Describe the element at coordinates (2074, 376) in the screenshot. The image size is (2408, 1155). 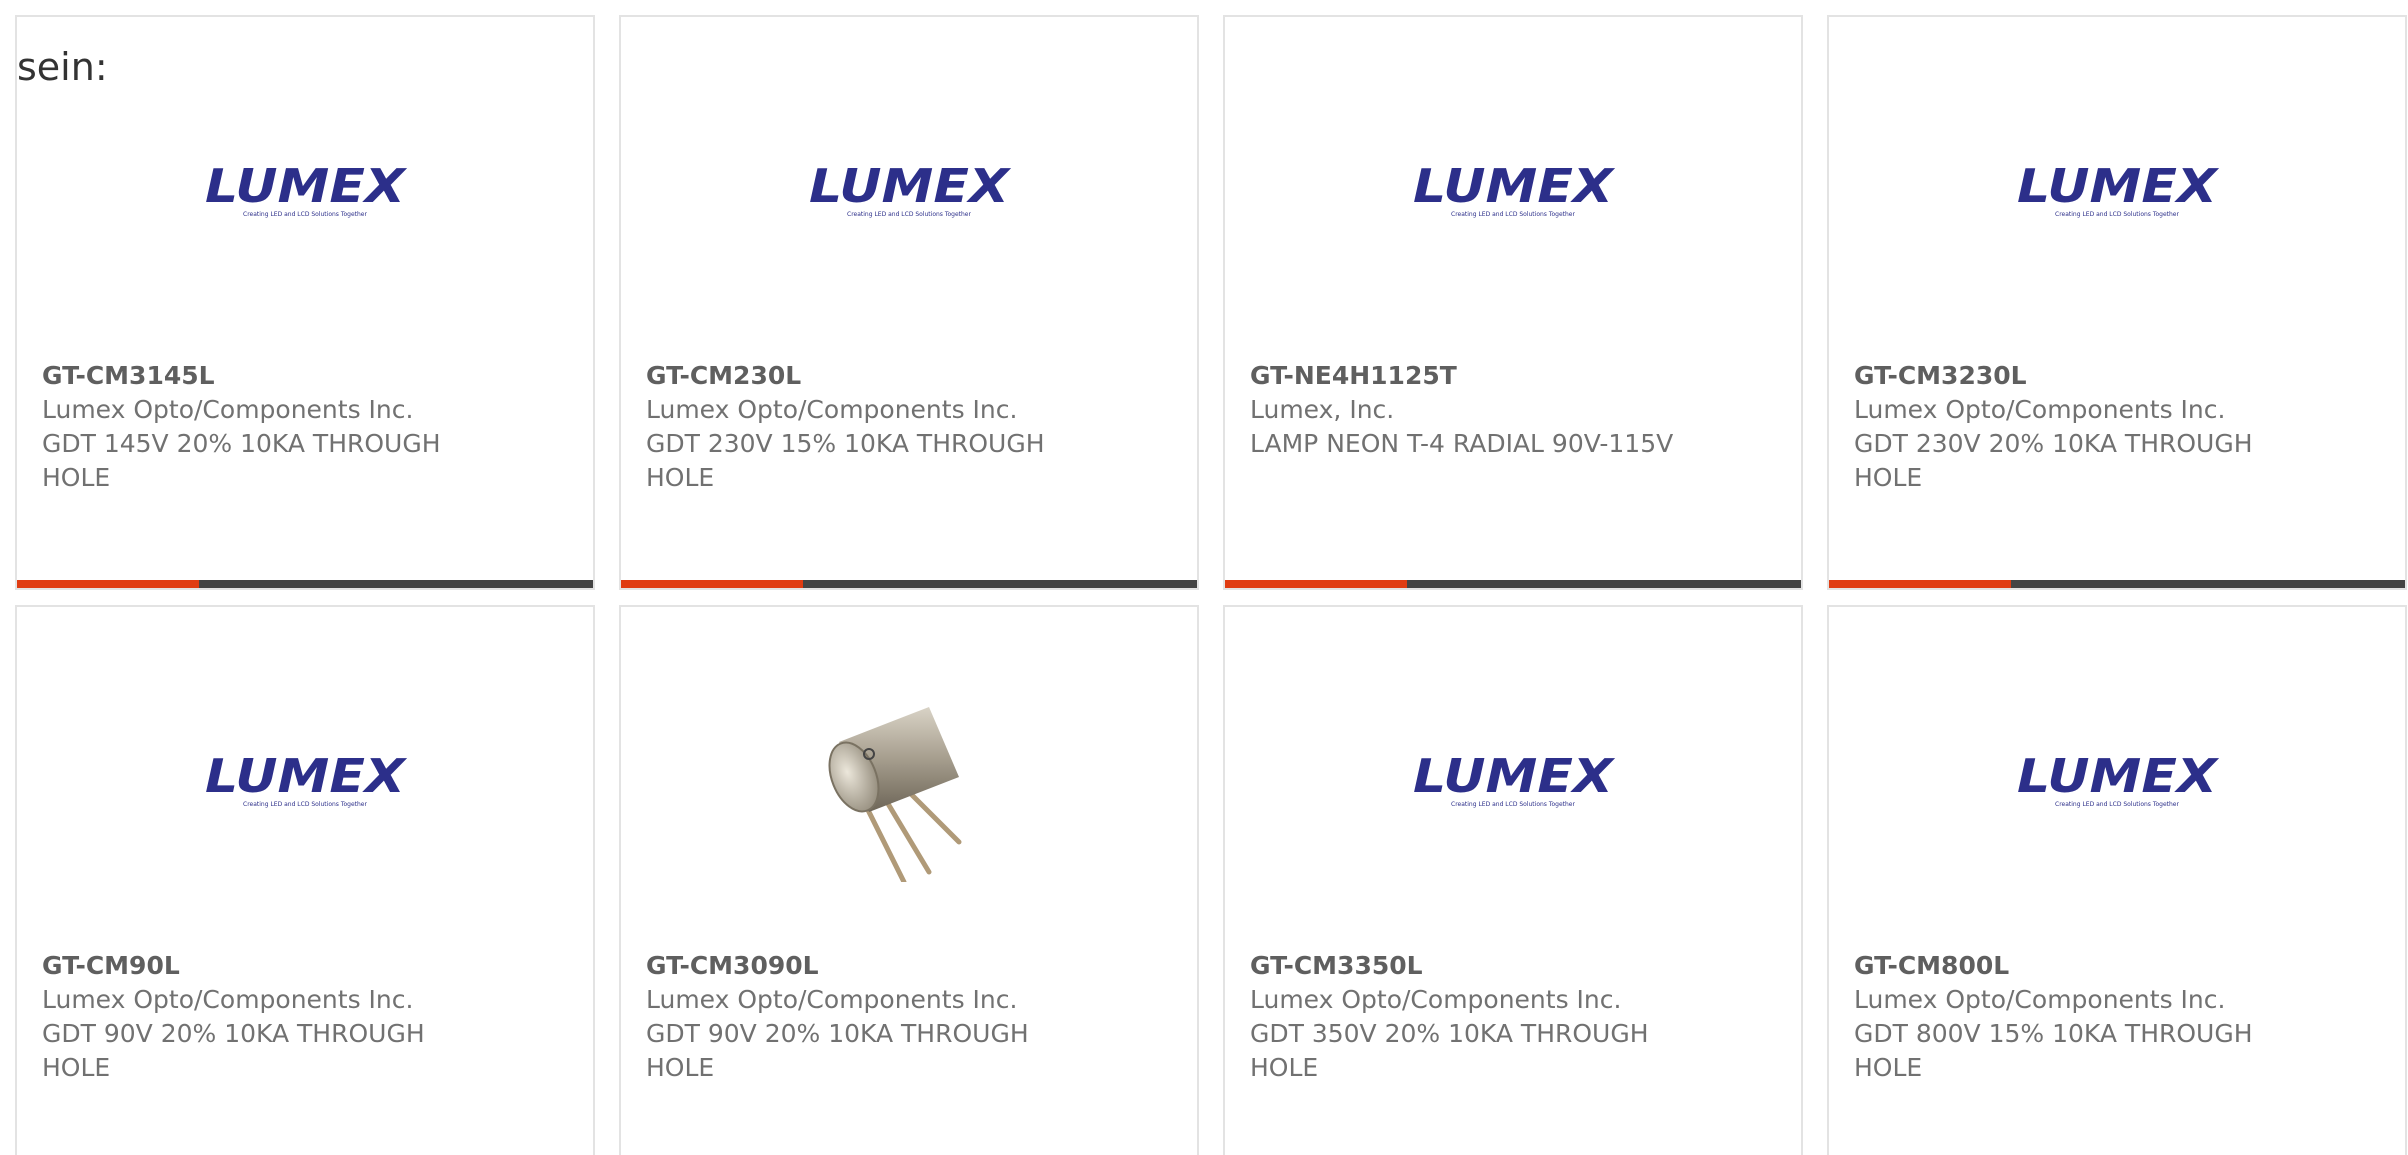
I see `product-part-number: GT-CM3230L` at that location.